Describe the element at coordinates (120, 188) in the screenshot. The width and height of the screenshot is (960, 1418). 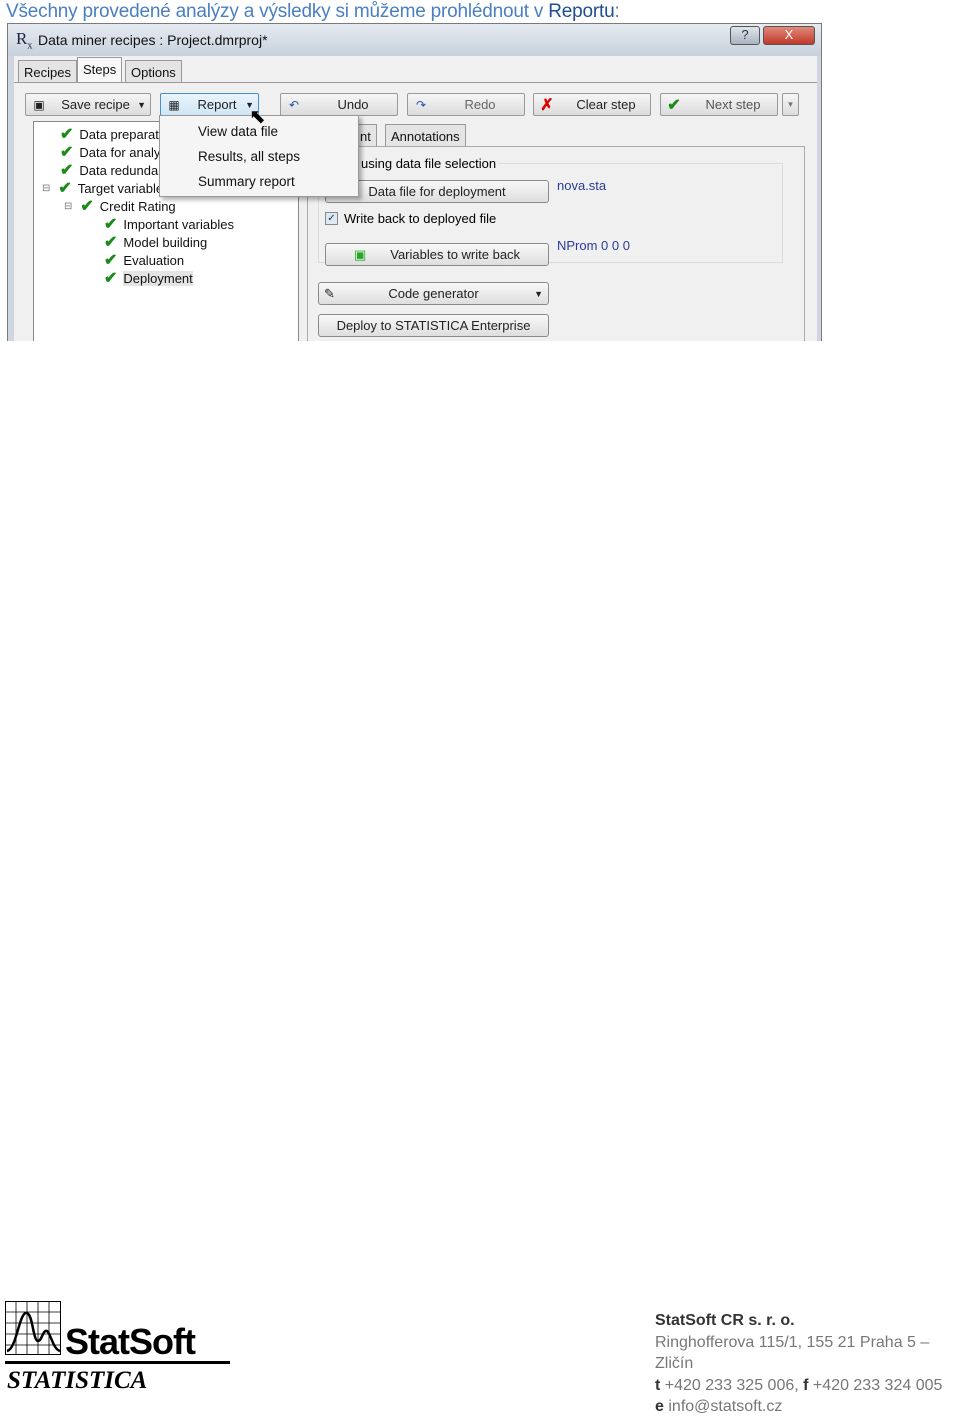
I see `tree-item-label: Target variable` at that location.